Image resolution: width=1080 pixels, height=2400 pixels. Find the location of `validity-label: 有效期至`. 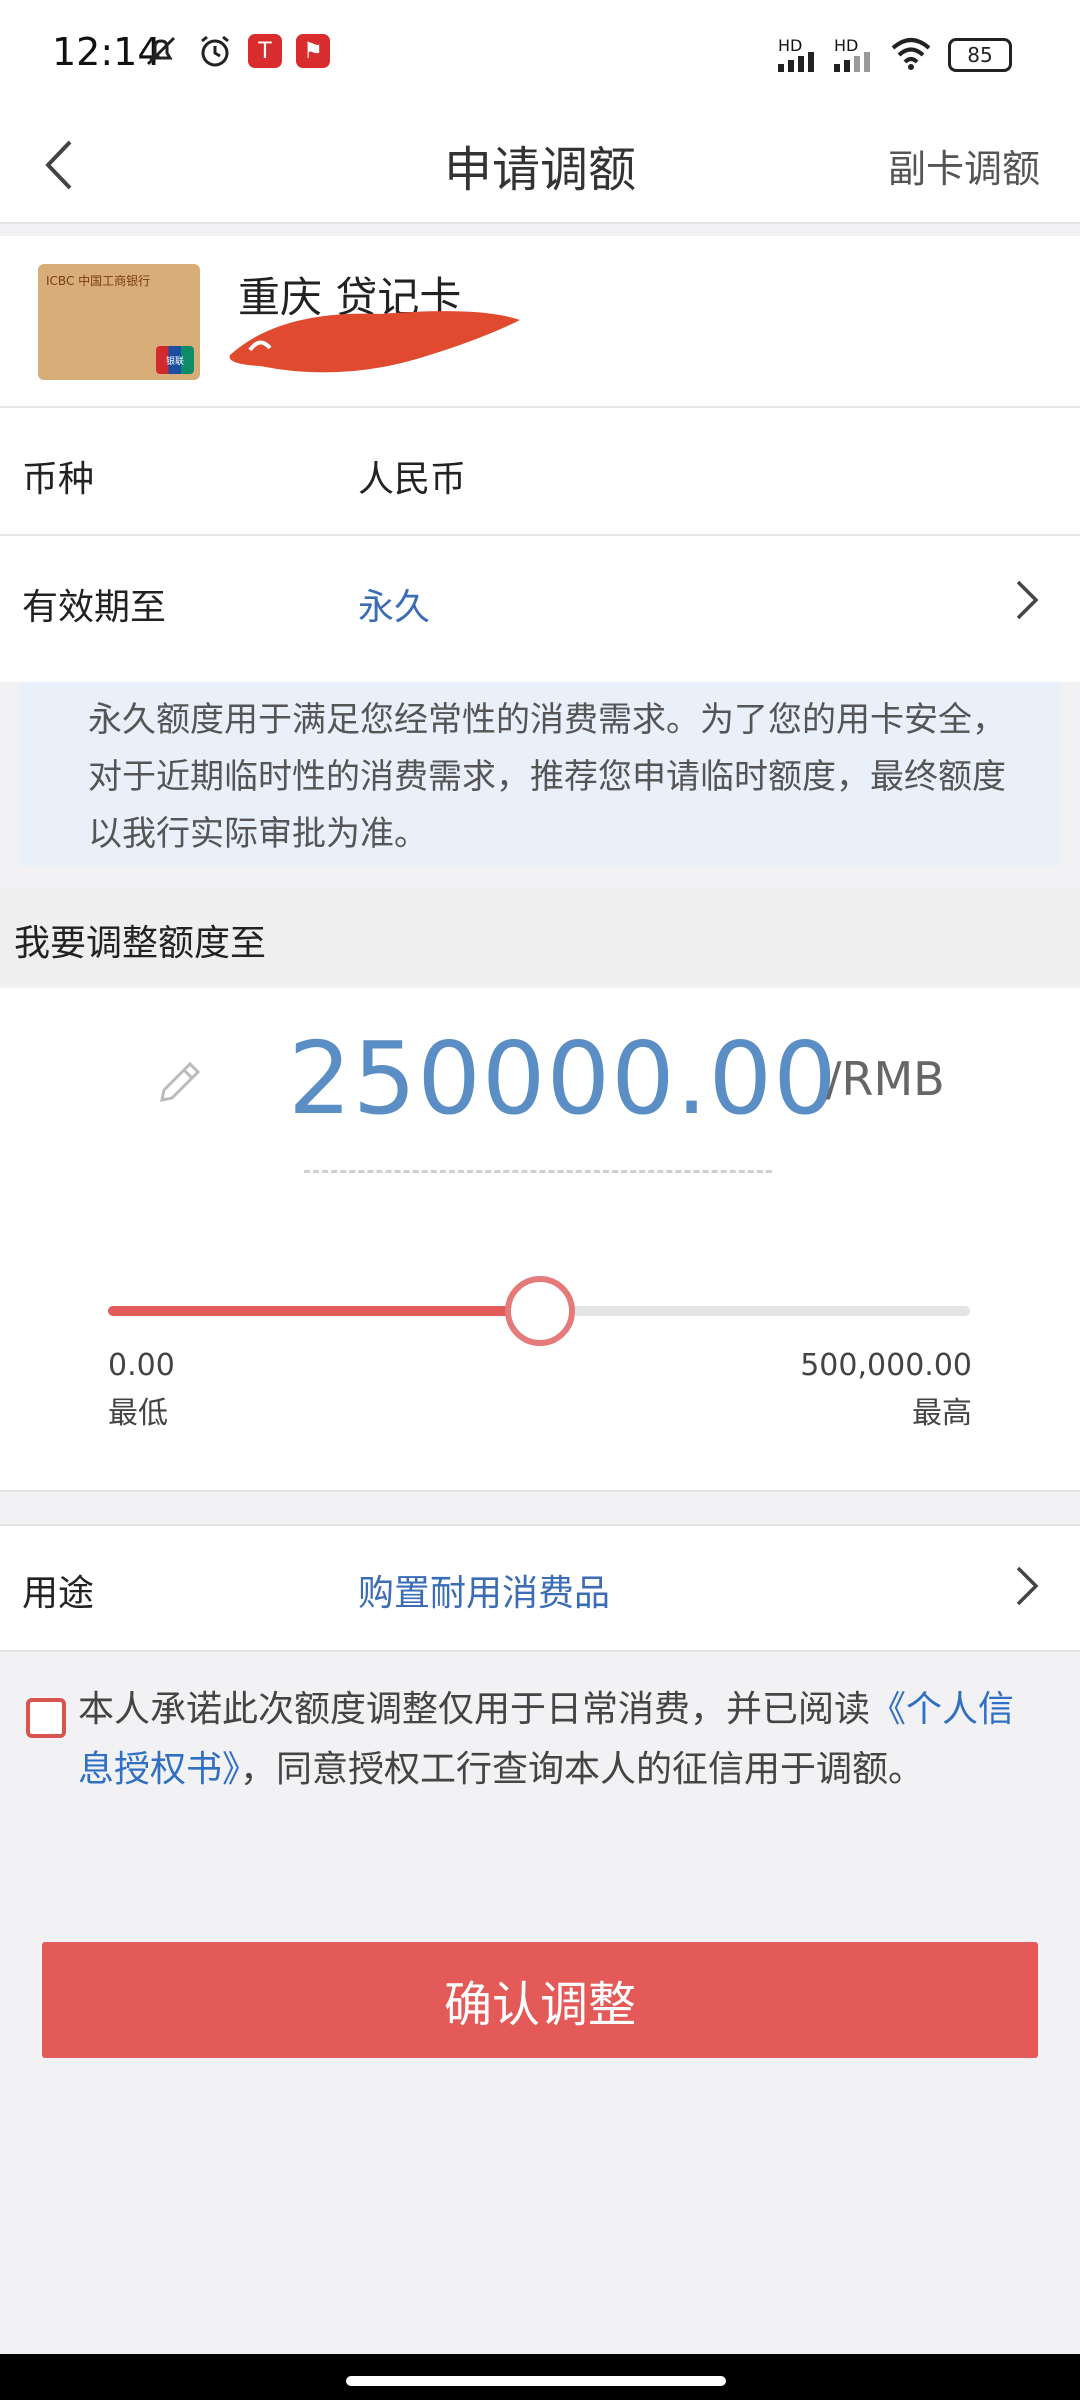

validity-label: 有效期至 is located at coordinates (94, 607).